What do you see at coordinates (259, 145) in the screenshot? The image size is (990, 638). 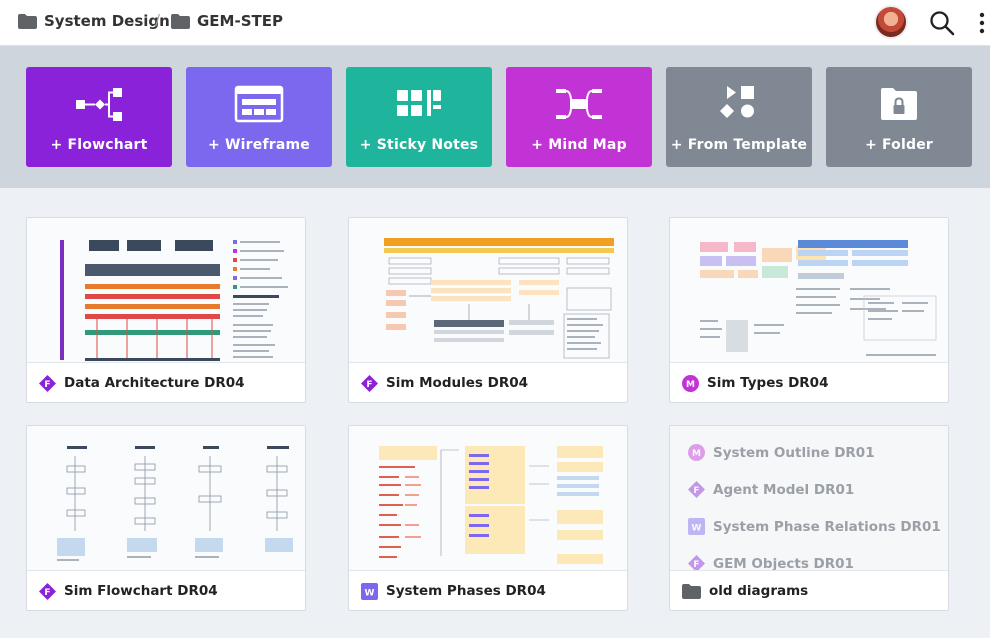 I see `new-wireframe-label: + Wireframe` at bounding box center [259, 145].